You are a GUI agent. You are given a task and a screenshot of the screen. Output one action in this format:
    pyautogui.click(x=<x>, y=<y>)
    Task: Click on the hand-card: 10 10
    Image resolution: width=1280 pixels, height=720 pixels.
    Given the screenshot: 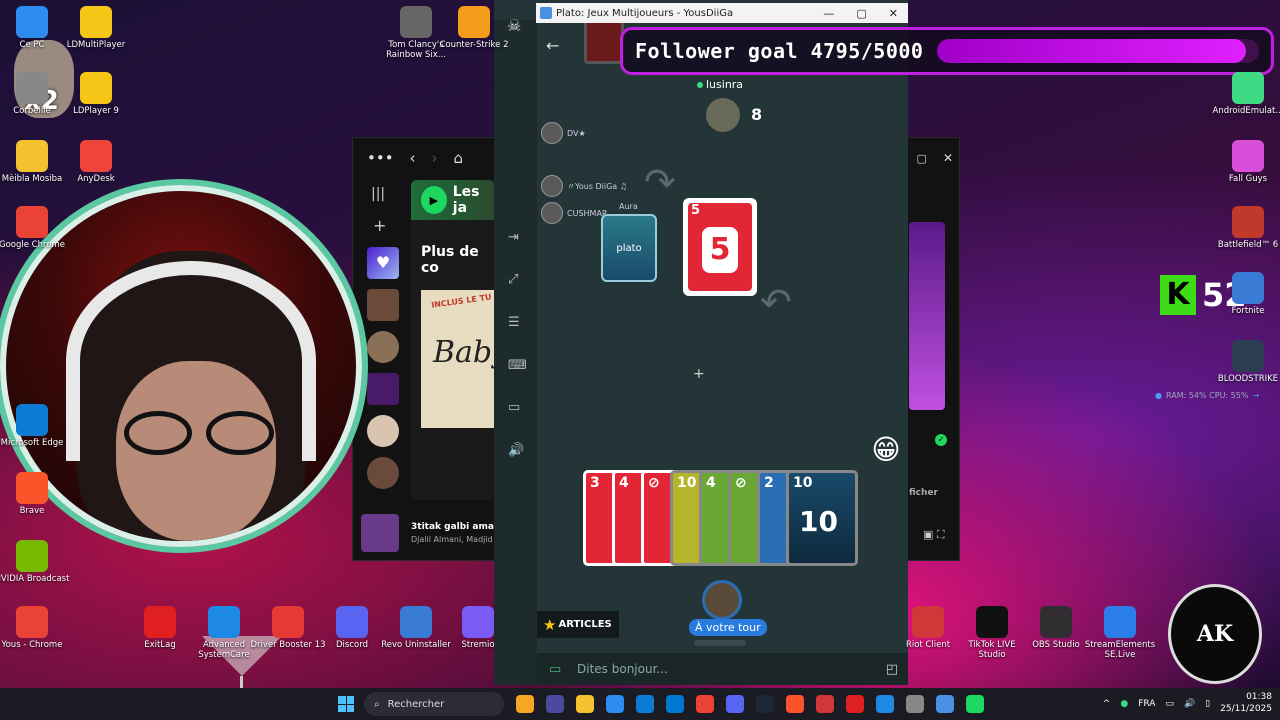 What is the action you would take?
    pyautogui.click(x=822, y=518)
    